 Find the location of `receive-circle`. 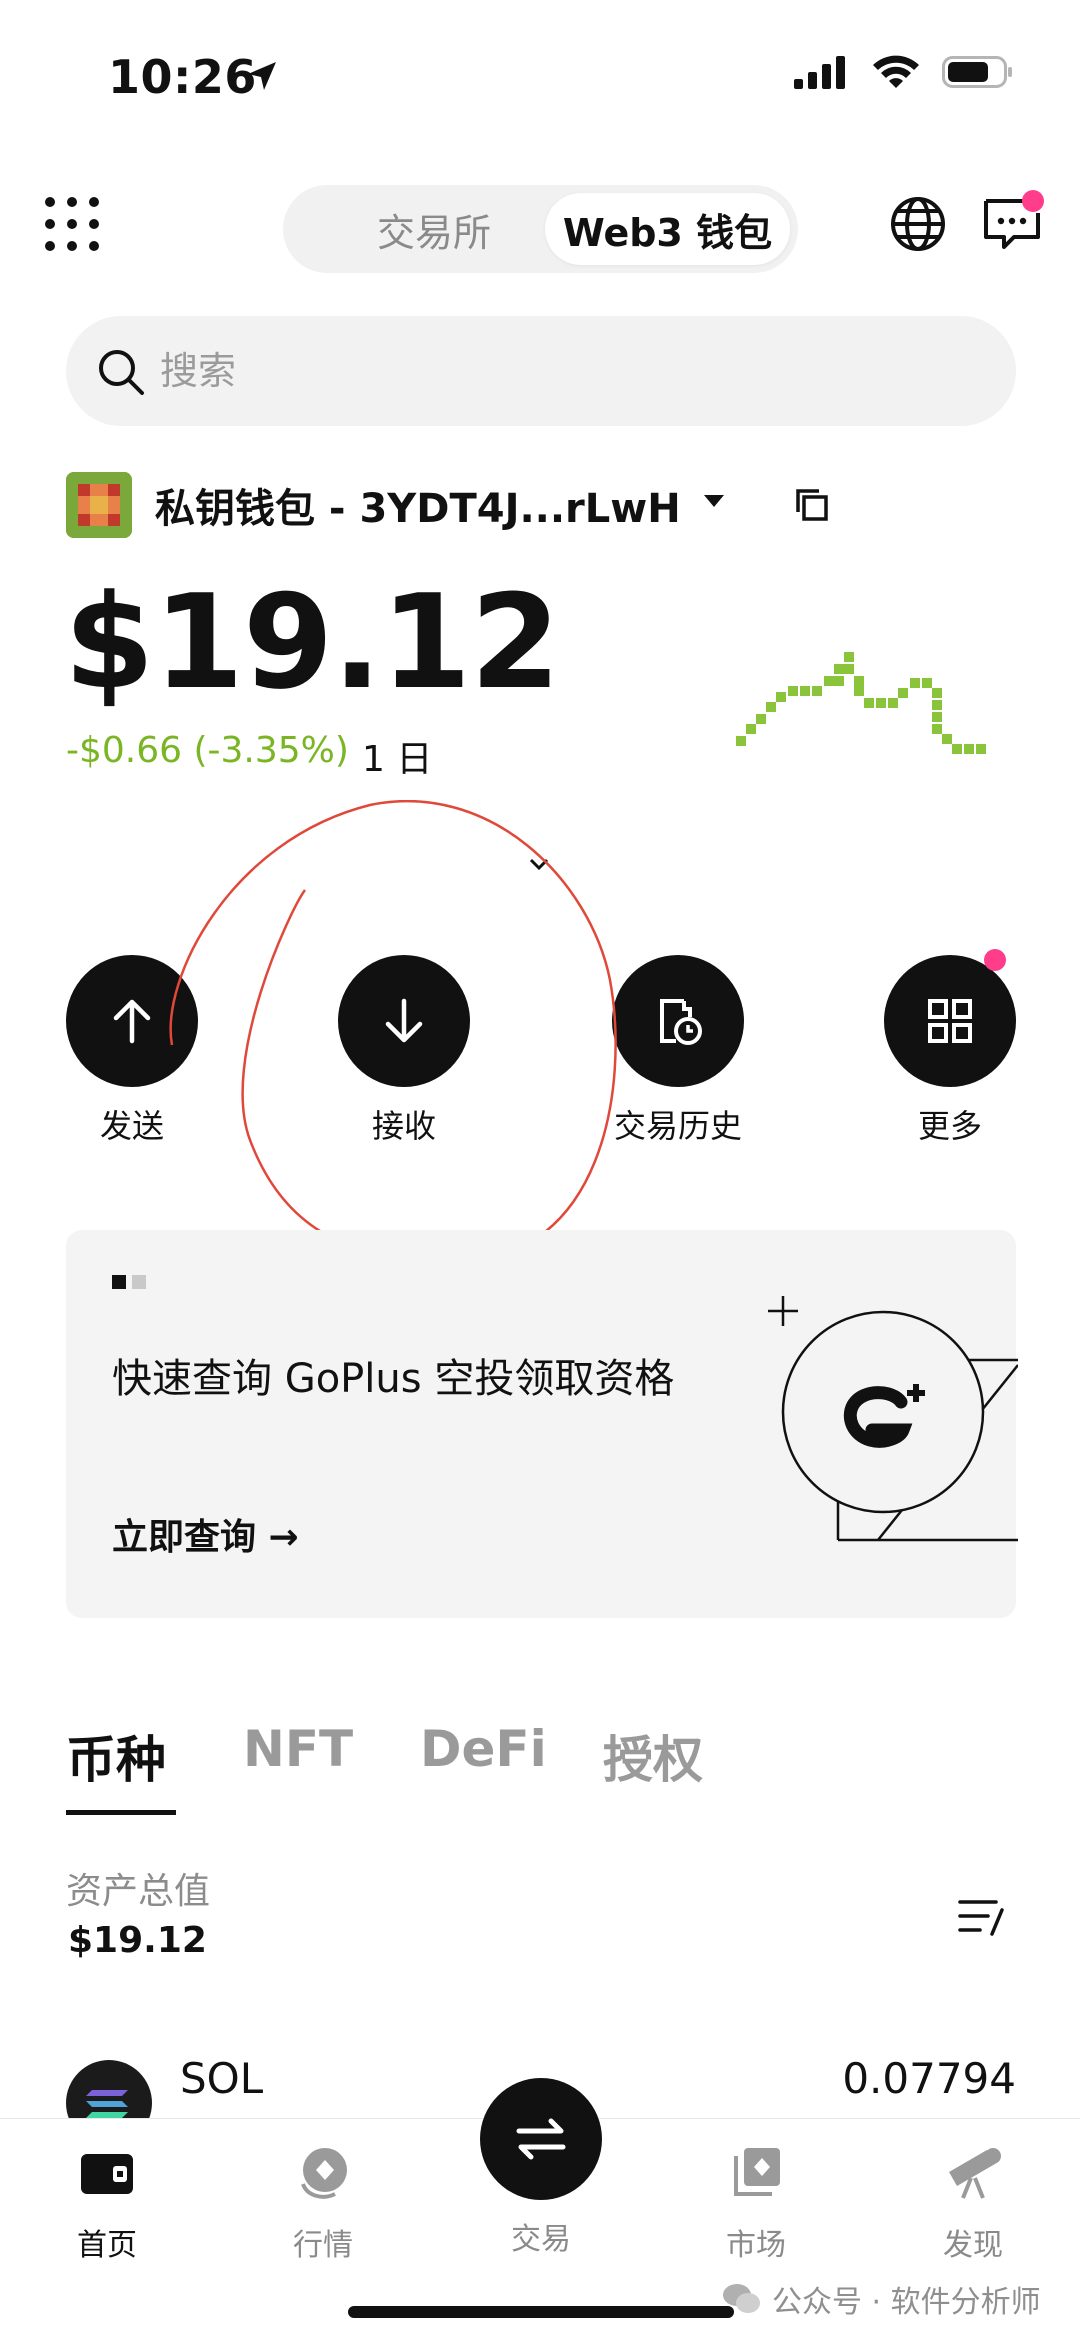

receive-circle is located at coordinates (404, 1021).